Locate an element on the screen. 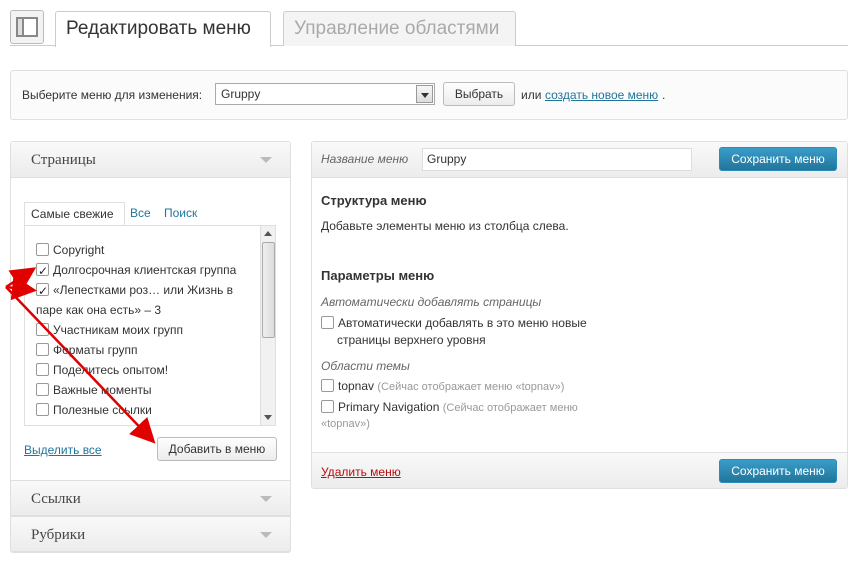  scroll-thumb is located at coordinates (268, 290).